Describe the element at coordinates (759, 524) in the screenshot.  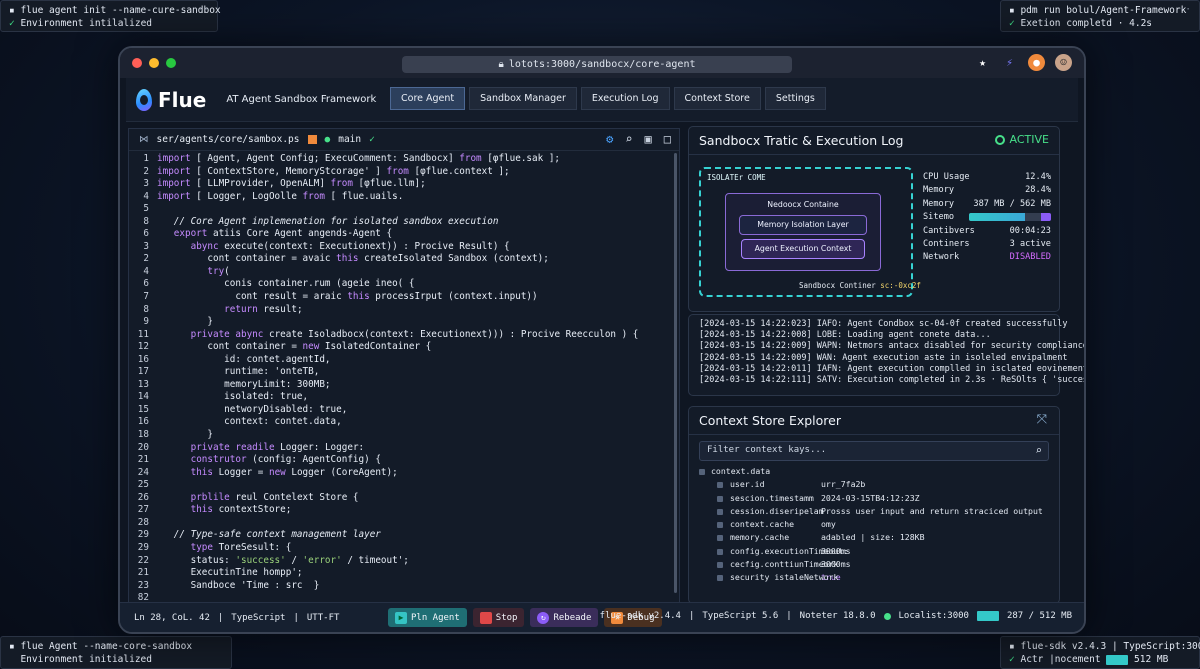
I see `tree-key: context.cache` at that location.